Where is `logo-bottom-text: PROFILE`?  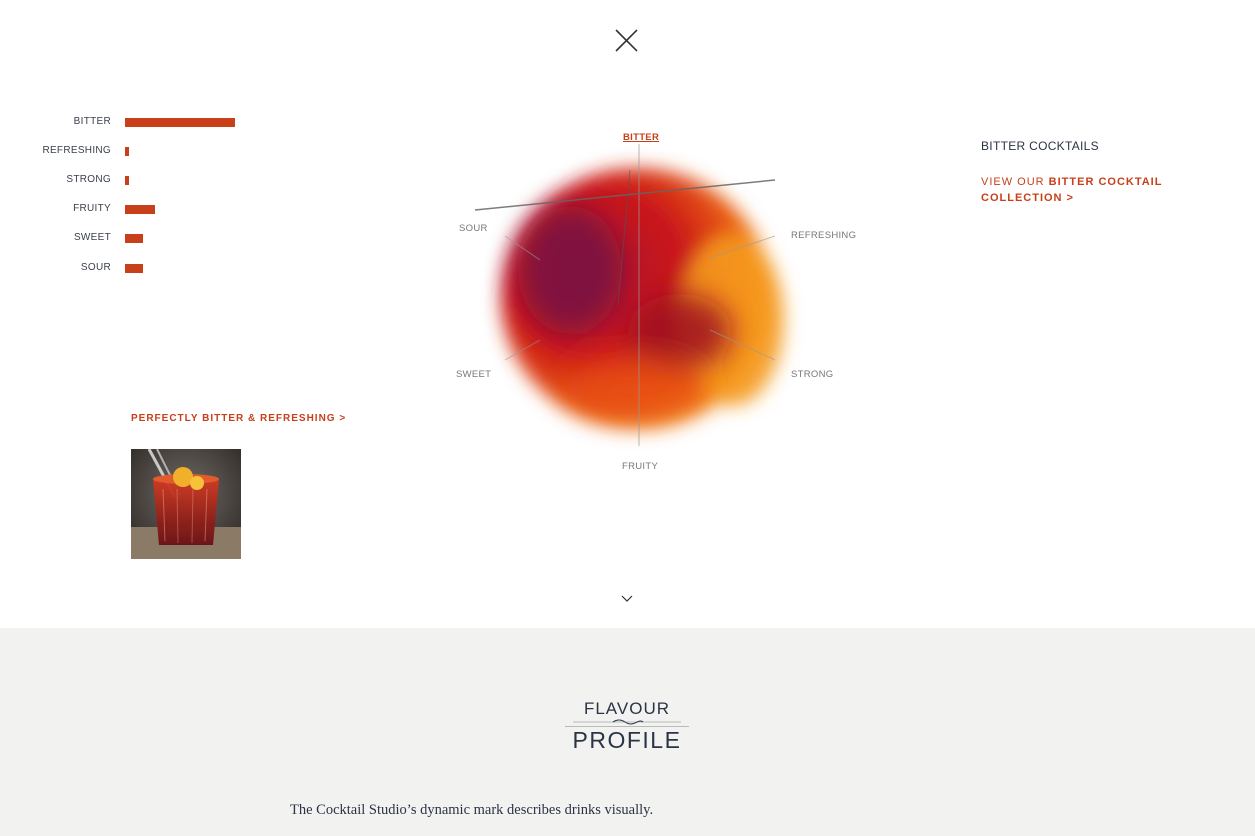
logo-bottom-text: PROFILE is located at coordinates (627, 739).